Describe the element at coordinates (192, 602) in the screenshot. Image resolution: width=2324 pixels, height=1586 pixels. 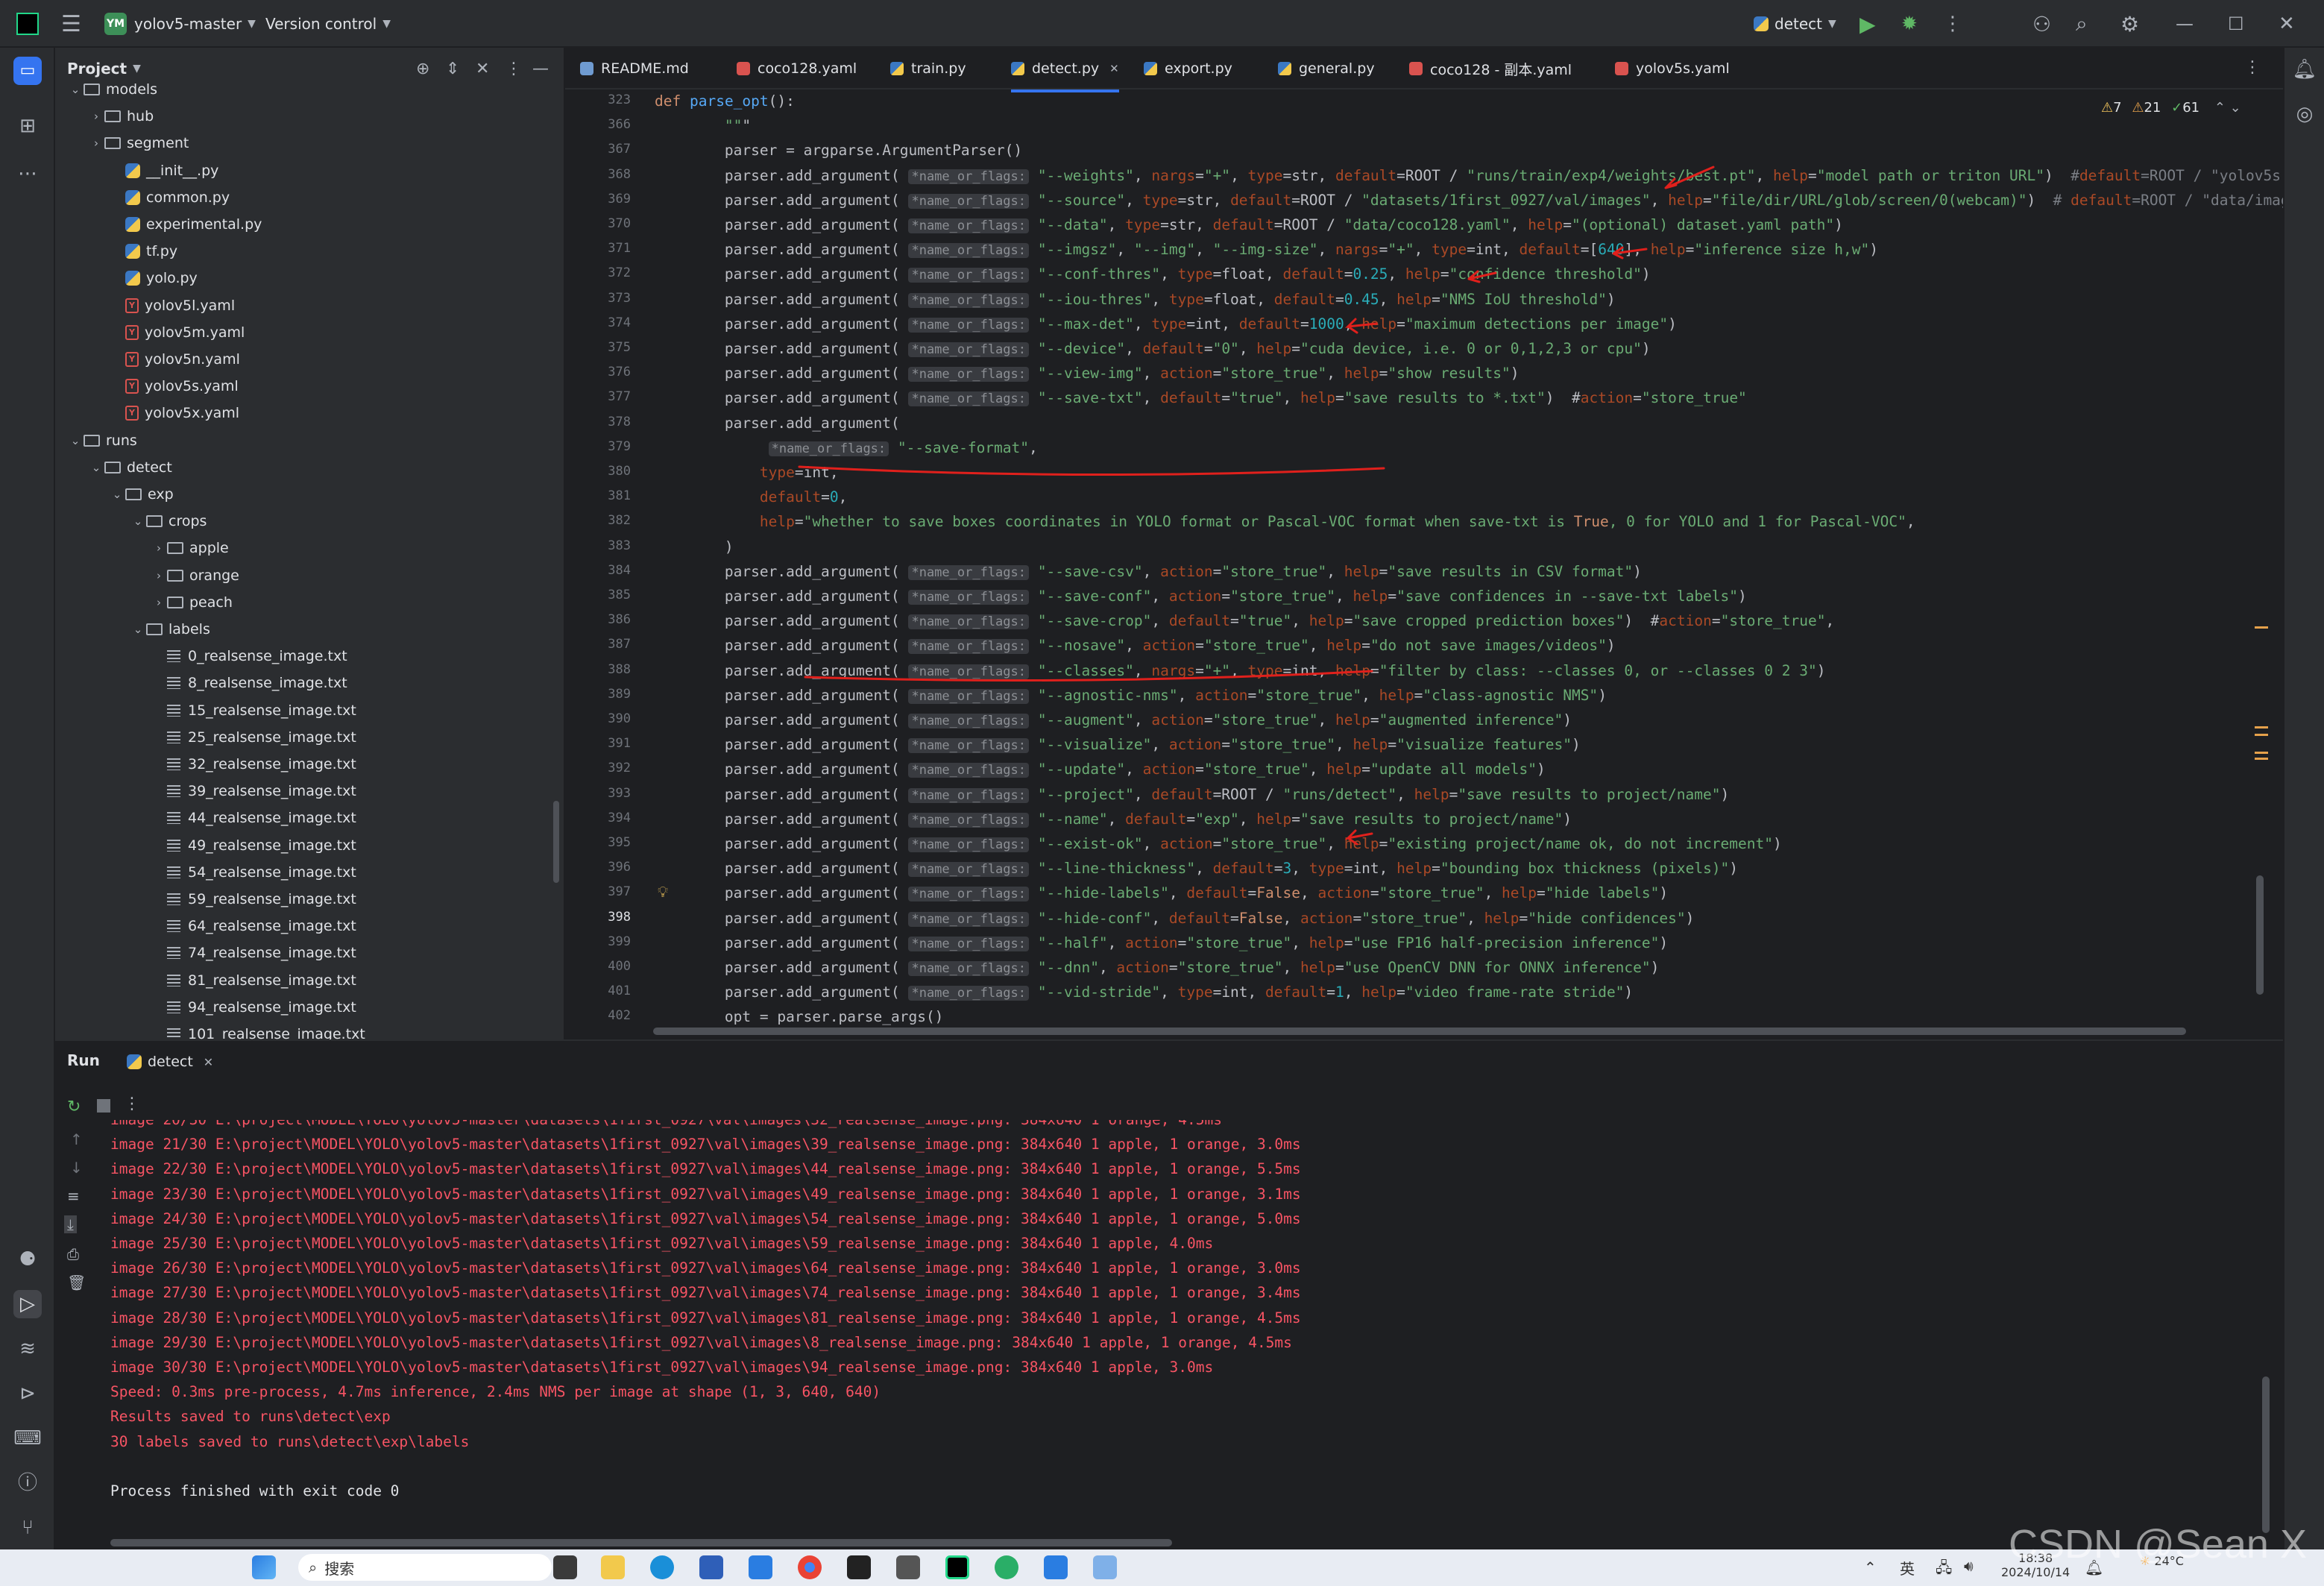
I see `tree-item: › peach` at that location.